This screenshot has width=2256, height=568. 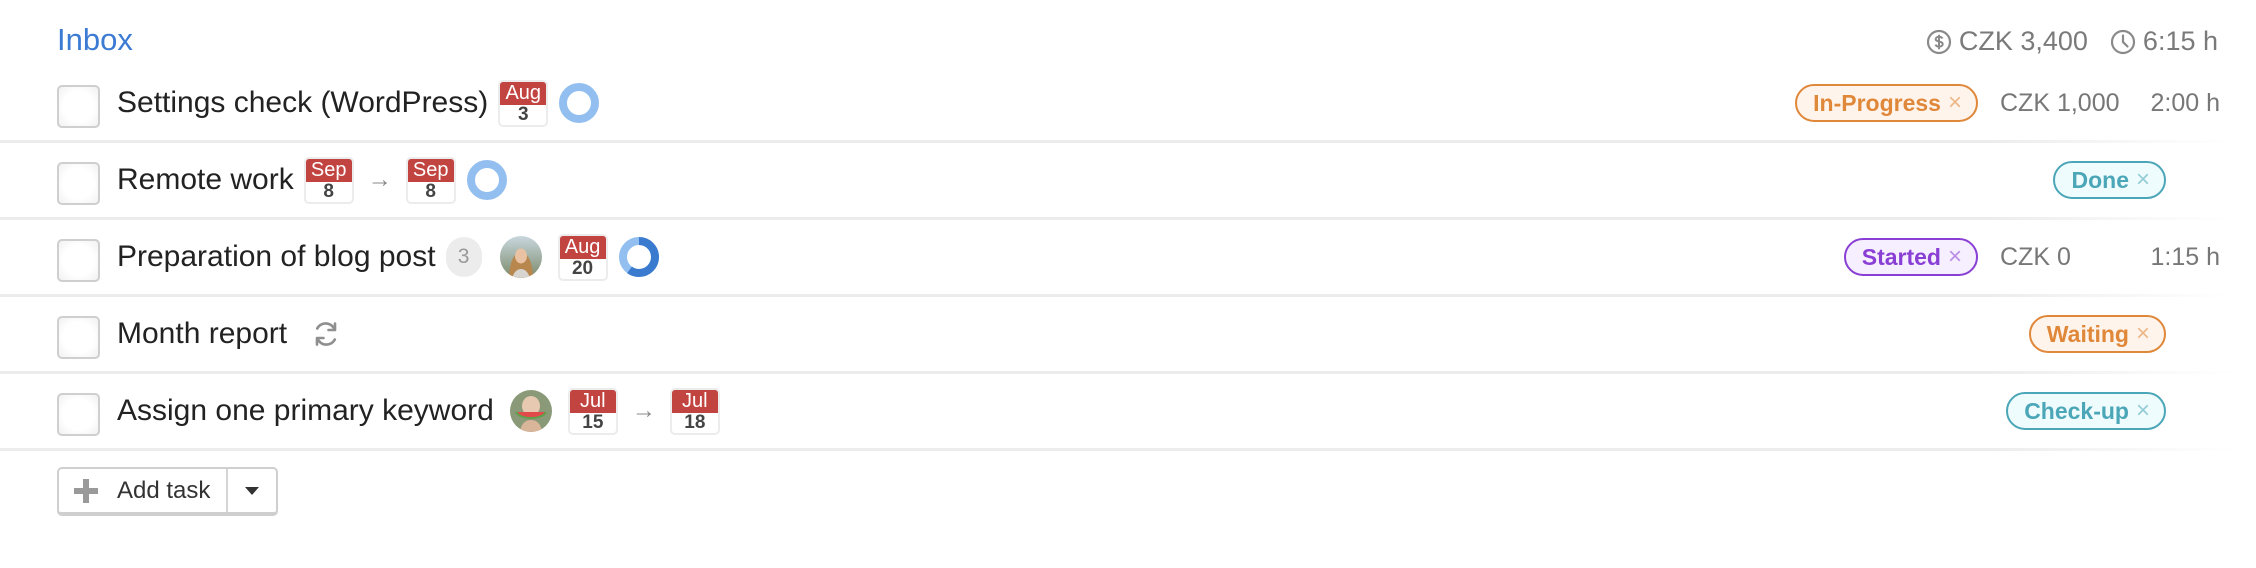 I want to click on avatar-watermelon-image, so click(x=530, y=411).